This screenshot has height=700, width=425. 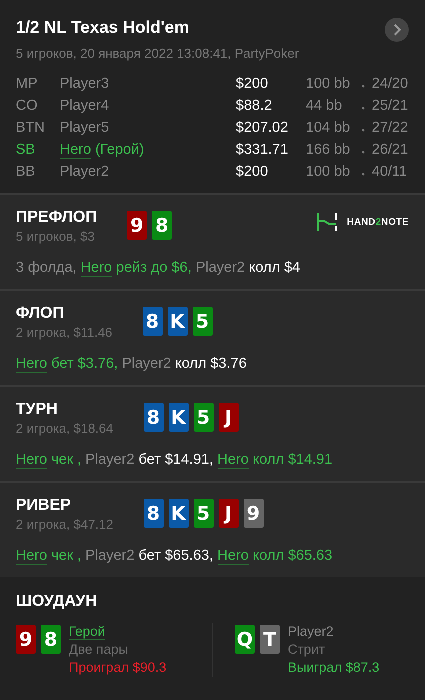 What do you see at coordinates (390, 106) in the screenshot?
I see `player-stats: 25/21` at bounding box center [390, 106].